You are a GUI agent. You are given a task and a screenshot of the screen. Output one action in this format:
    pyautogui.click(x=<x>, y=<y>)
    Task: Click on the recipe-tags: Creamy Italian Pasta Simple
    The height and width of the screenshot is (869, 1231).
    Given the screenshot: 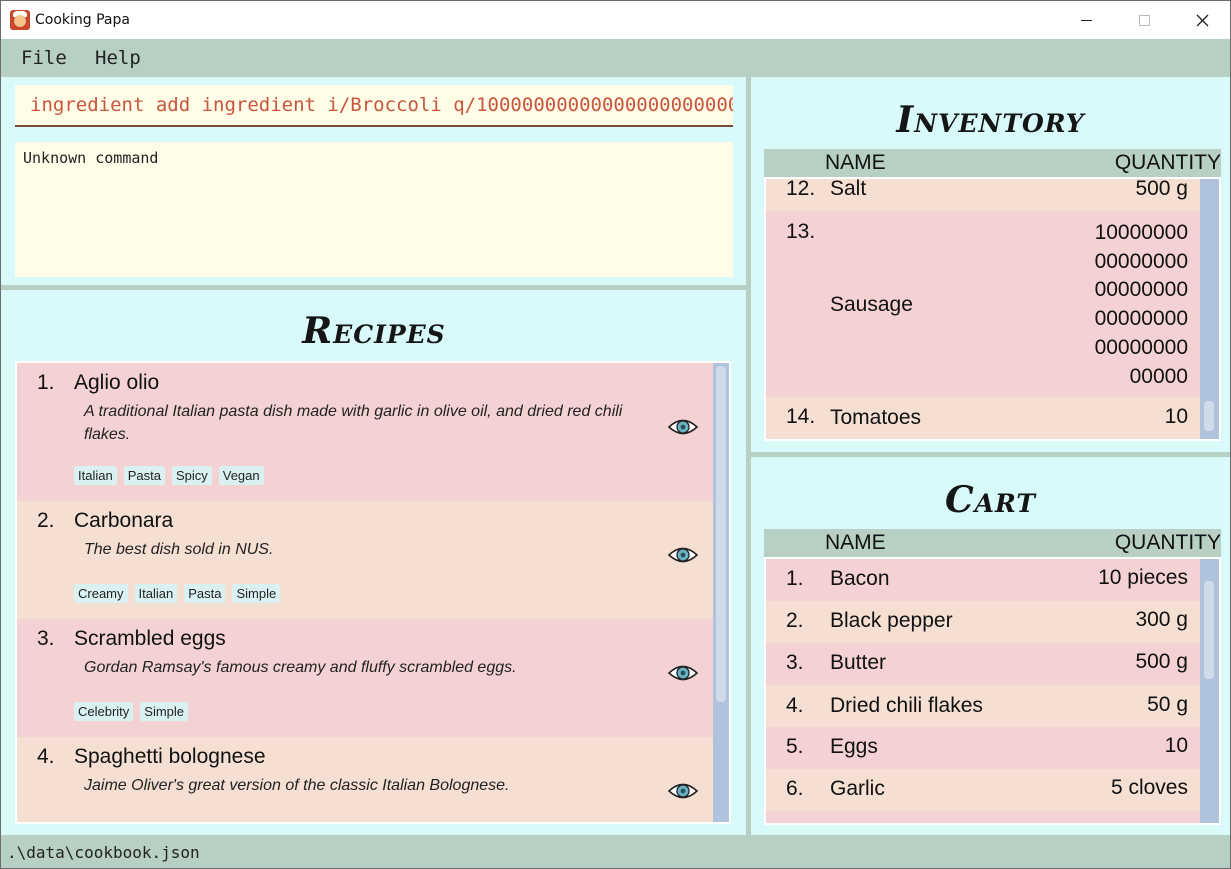 What is the action you would take?
    pyautogui.click(x=177, y=593)
    